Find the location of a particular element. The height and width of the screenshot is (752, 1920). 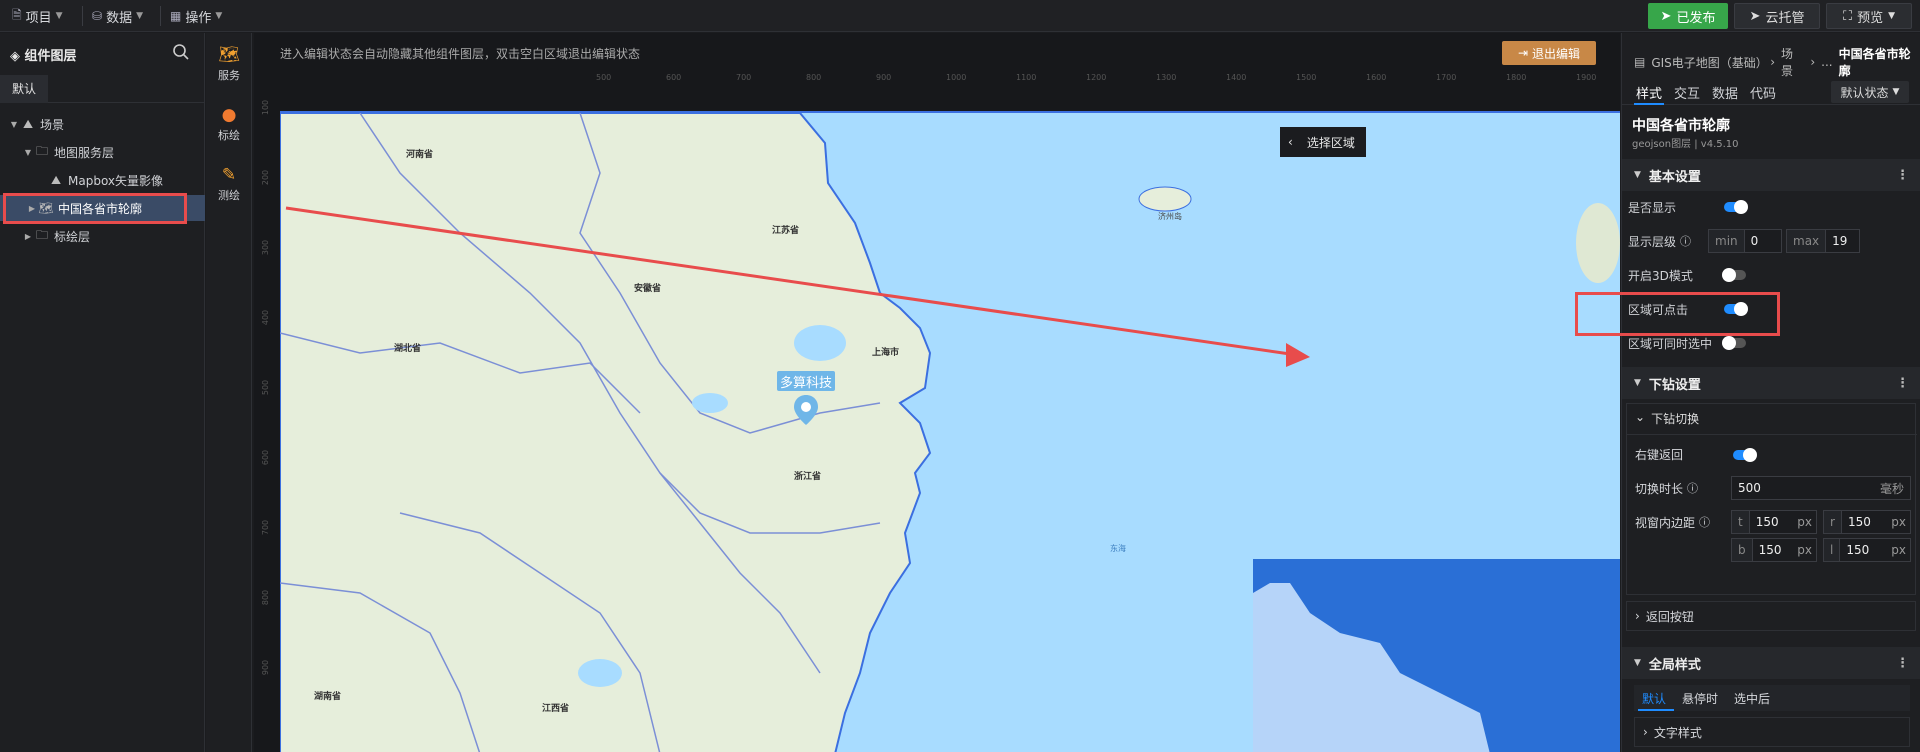

show-toggle is located at coordinates (1736, 207).